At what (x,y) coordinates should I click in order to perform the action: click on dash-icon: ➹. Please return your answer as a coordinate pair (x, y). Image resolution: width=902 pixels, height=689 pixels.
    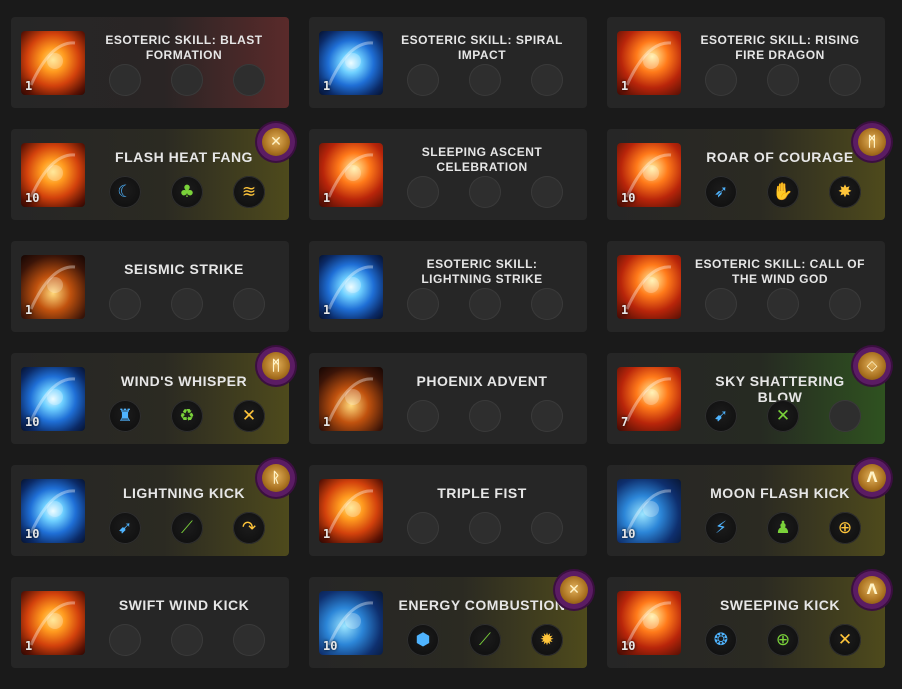
    Looking at the image, I should click on (721, 416).